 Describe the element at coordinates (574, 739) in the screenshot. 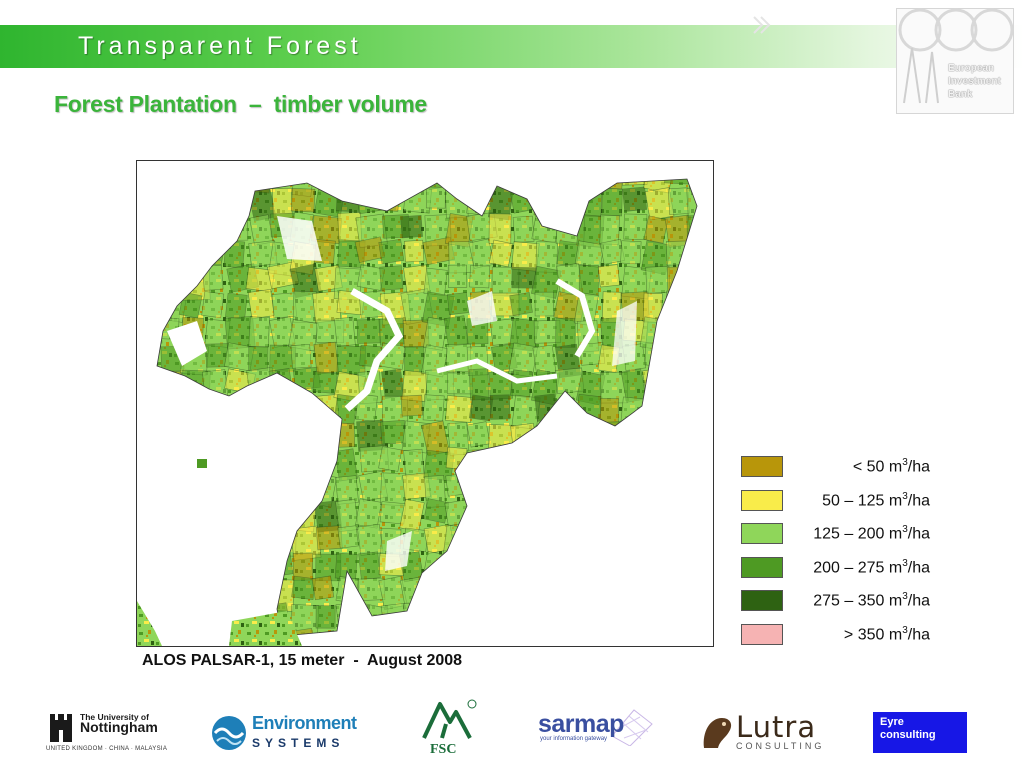

I see `sarmap-tagline: your information gateway` at that location.